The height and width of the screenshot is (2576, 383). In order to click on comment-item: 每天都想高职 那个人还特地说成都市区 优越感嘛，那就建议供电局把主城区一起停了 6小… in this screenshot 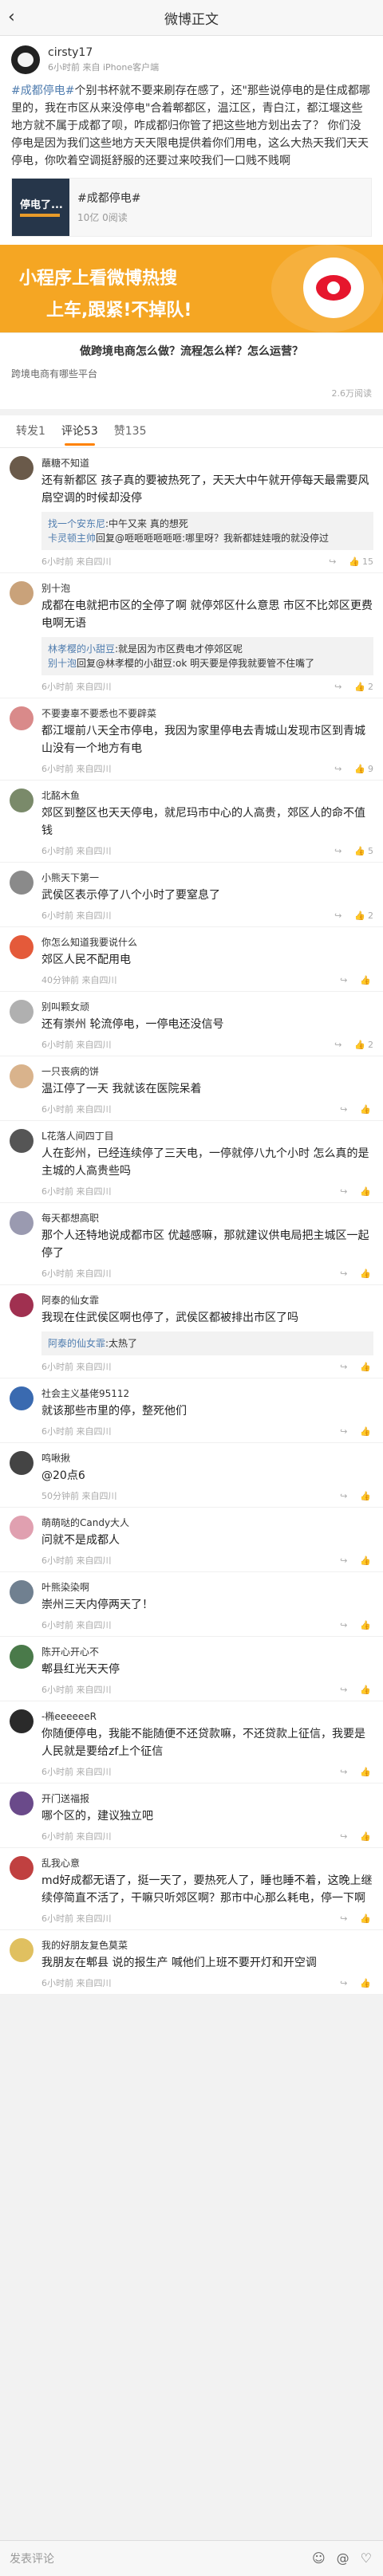, I will do `click(191, 1244)`.